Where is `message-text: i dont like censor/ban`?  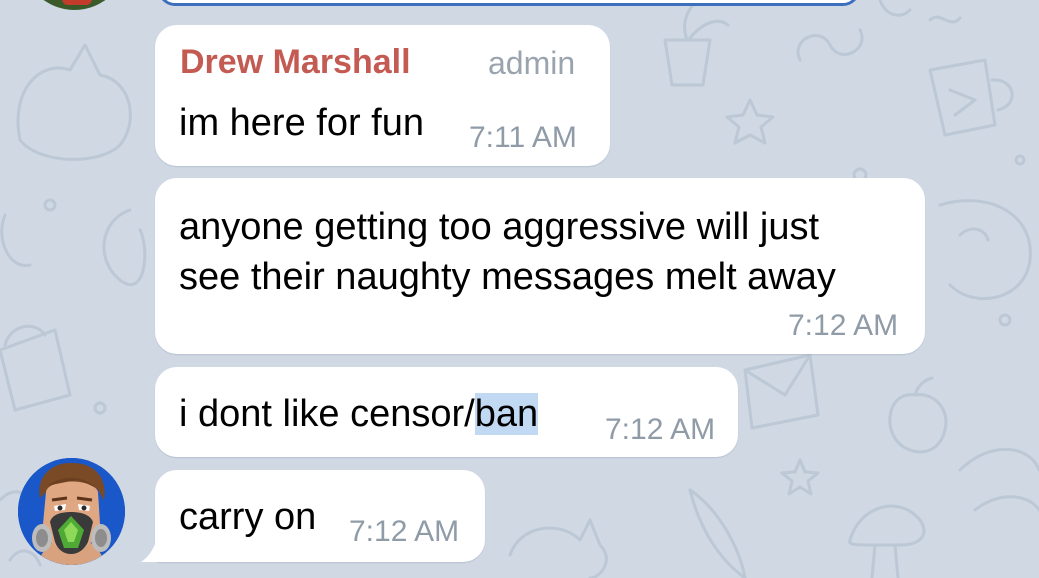
message-text: i dont like censor/ban is located at coordinates (359, 414).